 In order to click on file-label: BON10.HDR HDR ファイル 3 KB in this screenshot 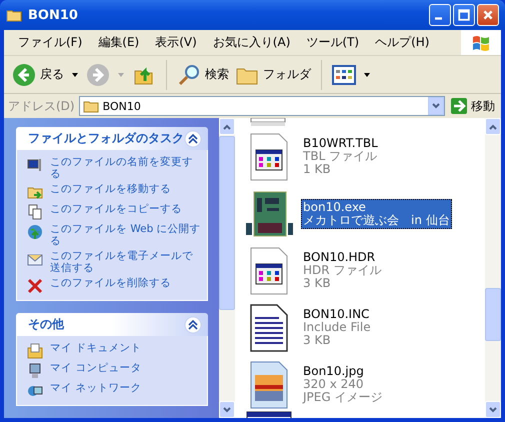, I will do `click(342, 270)`.